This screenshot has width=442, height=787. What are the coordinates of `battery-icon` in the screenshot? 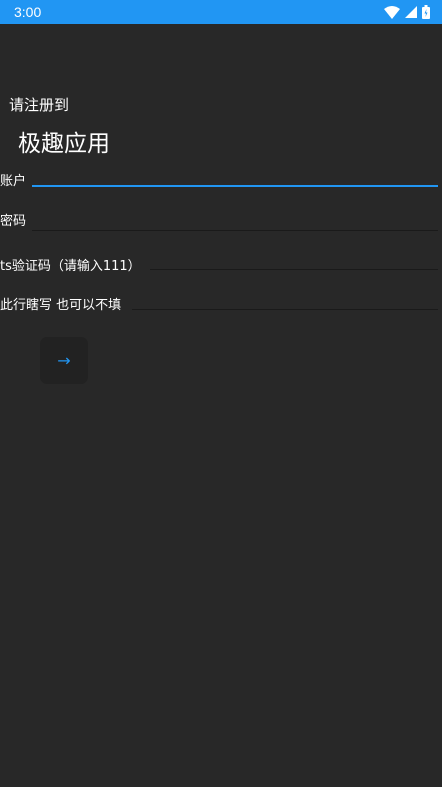 It's located at (426, 12).